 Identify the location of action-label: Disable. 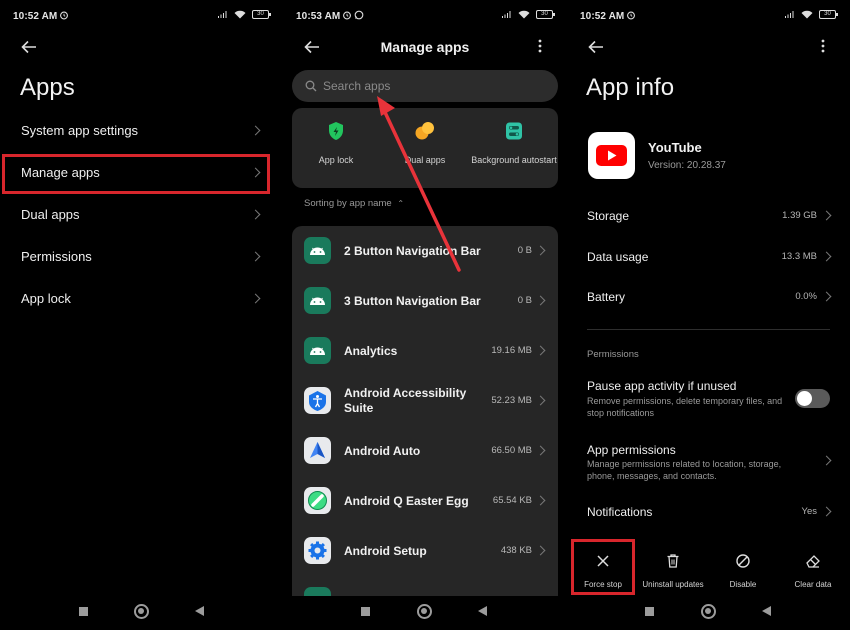
(743, 584).